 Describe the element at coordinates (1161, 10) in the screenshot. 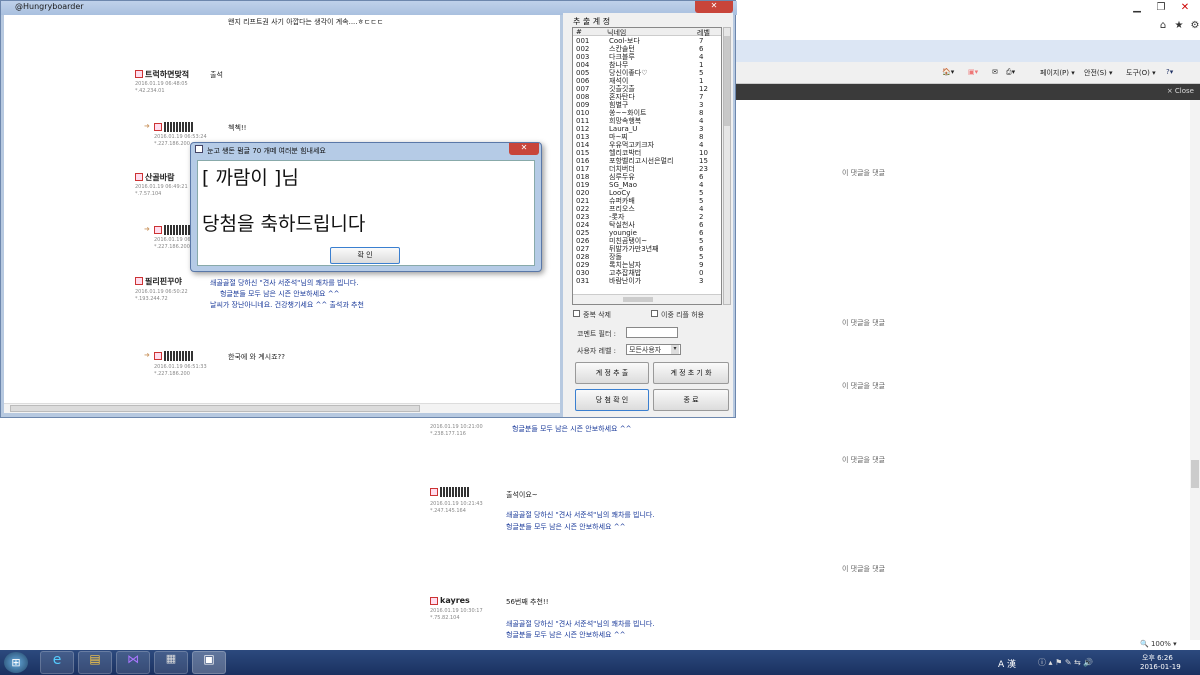

I see `restore-icon: ❐` at that location.